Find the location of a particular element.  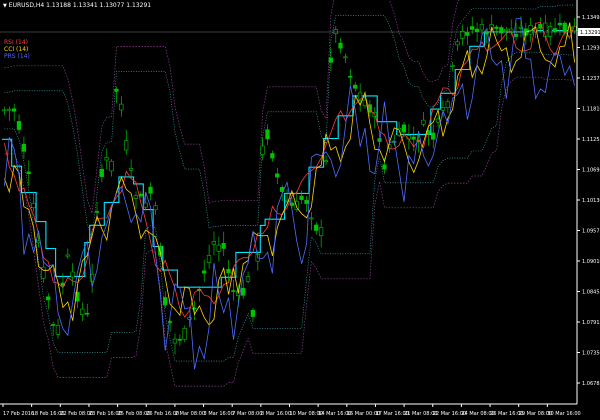

price-label: 1.13495 is located at coordinates (591, 18).